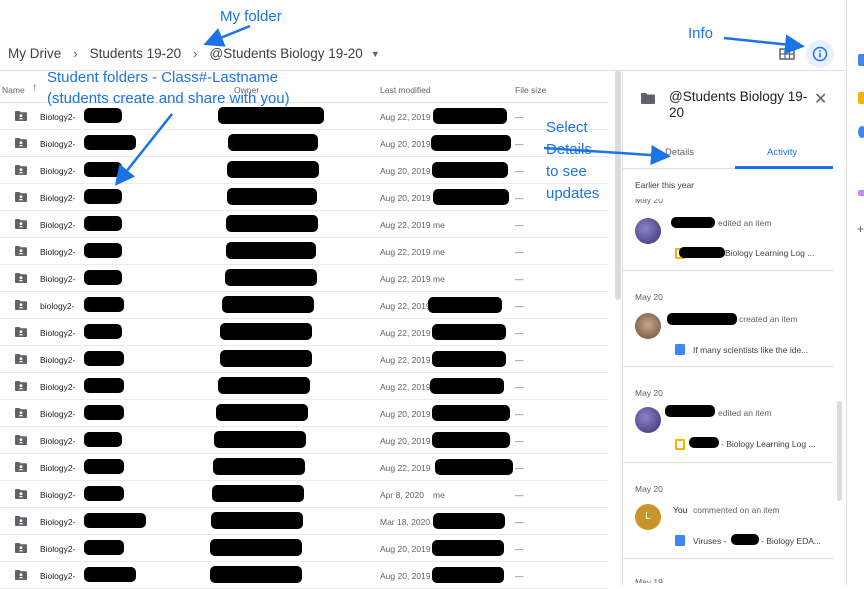 The width and height of the screenshot is (864, 589). What do you see at coordinates (861, 60) in the screenshot?
I see `calendar-icon` at bounding box center [861, 60].